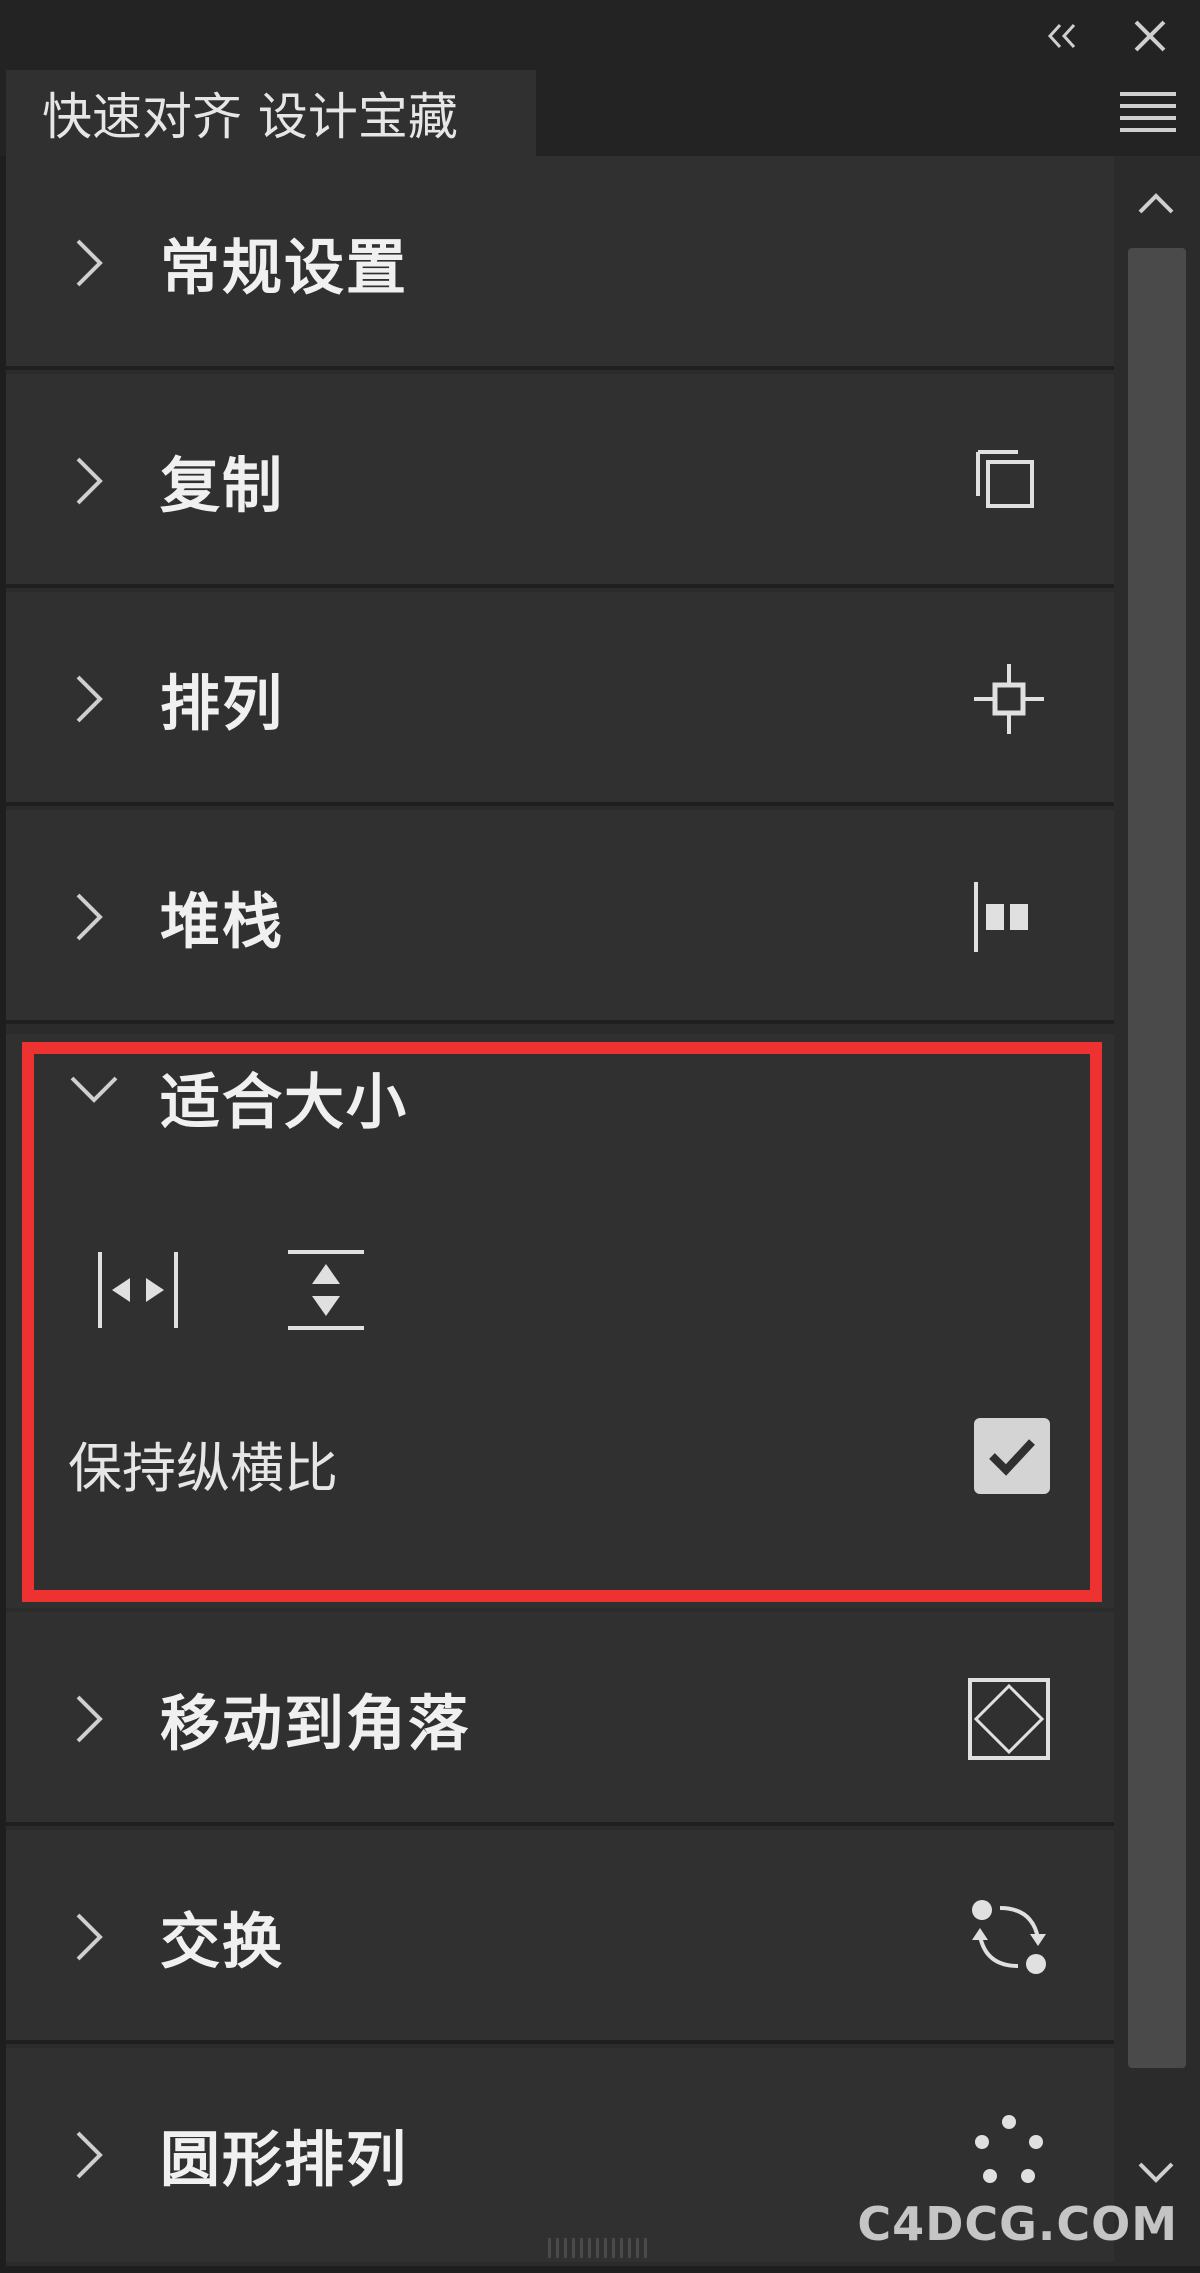 The height and width of the screenshot is (2273, 1200). Describe the element at coordinates (1009, 699) in the screenshot. I see `arrange-crosshair-icon` at that location.